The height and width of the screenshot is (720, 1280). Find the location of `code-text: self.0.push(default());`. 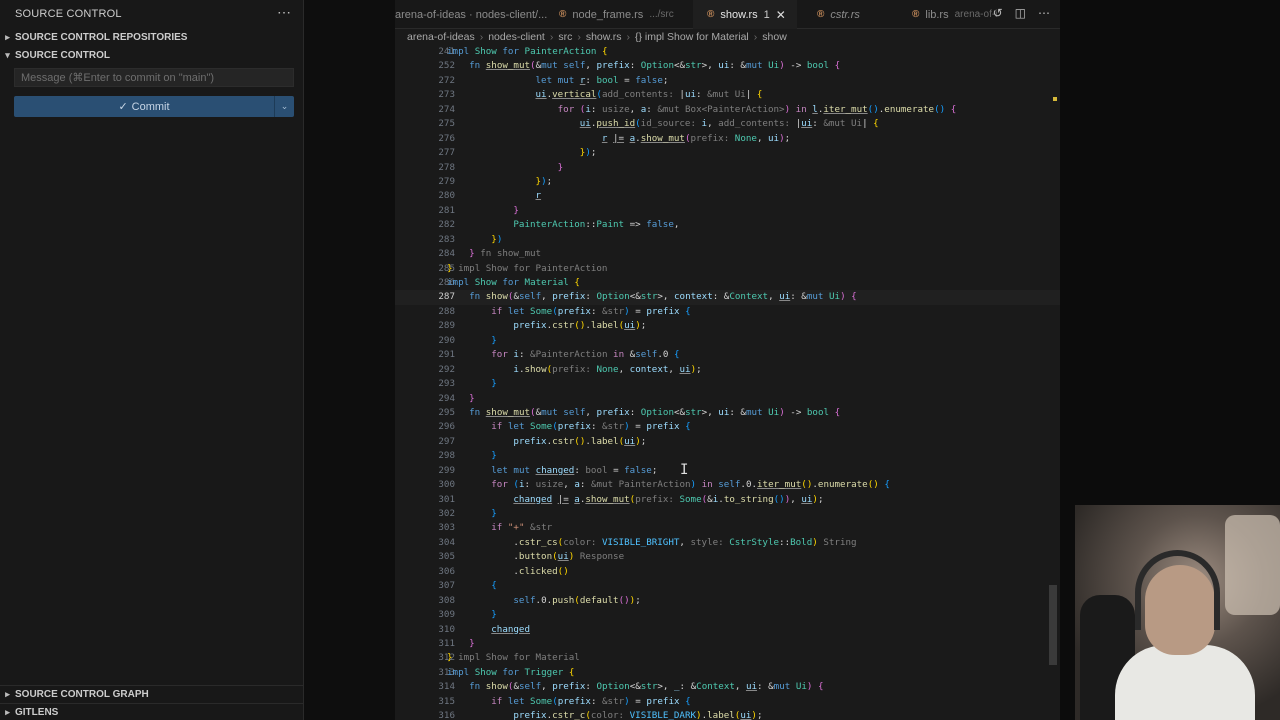

code-text: self.0.push(default()); is located at coordinates (543, 601).